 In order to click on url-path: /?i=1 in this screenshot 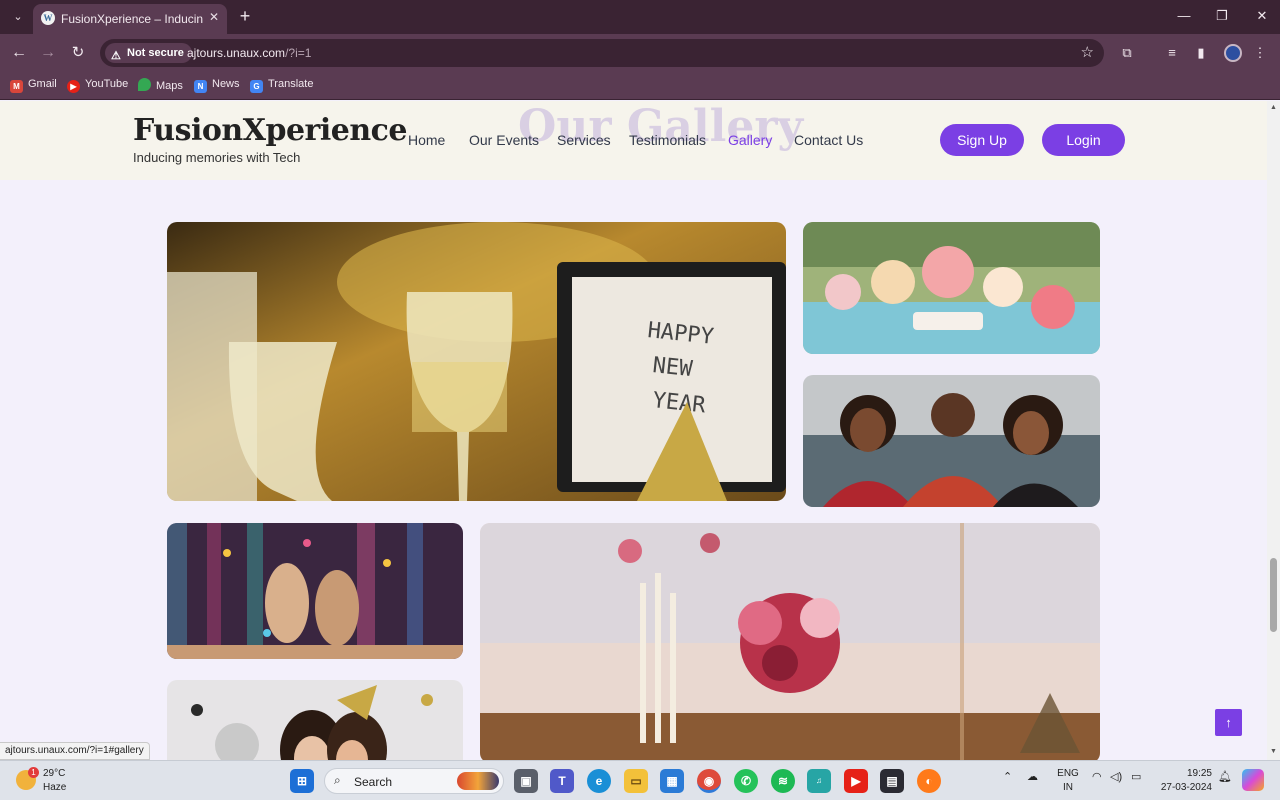, I will do `click(298, 53)`.